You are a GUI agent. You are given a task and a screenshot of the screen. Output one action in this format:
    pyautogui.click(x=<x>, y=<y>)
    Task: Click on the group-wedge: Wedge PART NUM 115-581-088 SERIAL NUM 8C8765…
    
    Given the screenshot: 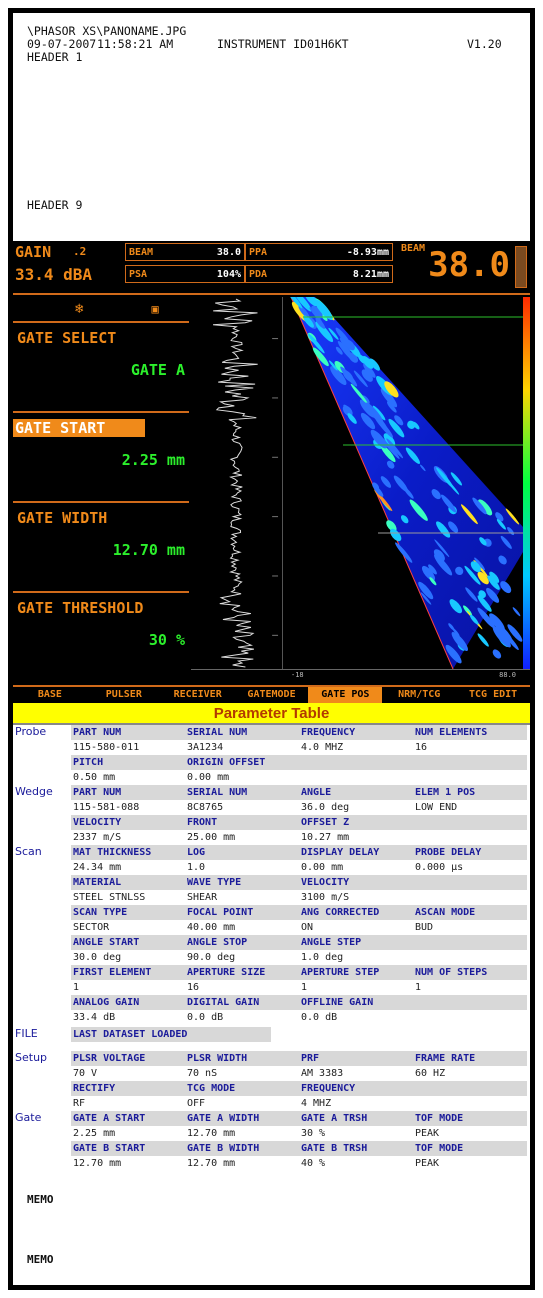 What is the action you would take?
    pyautogui.click(x=271, y=815)
    